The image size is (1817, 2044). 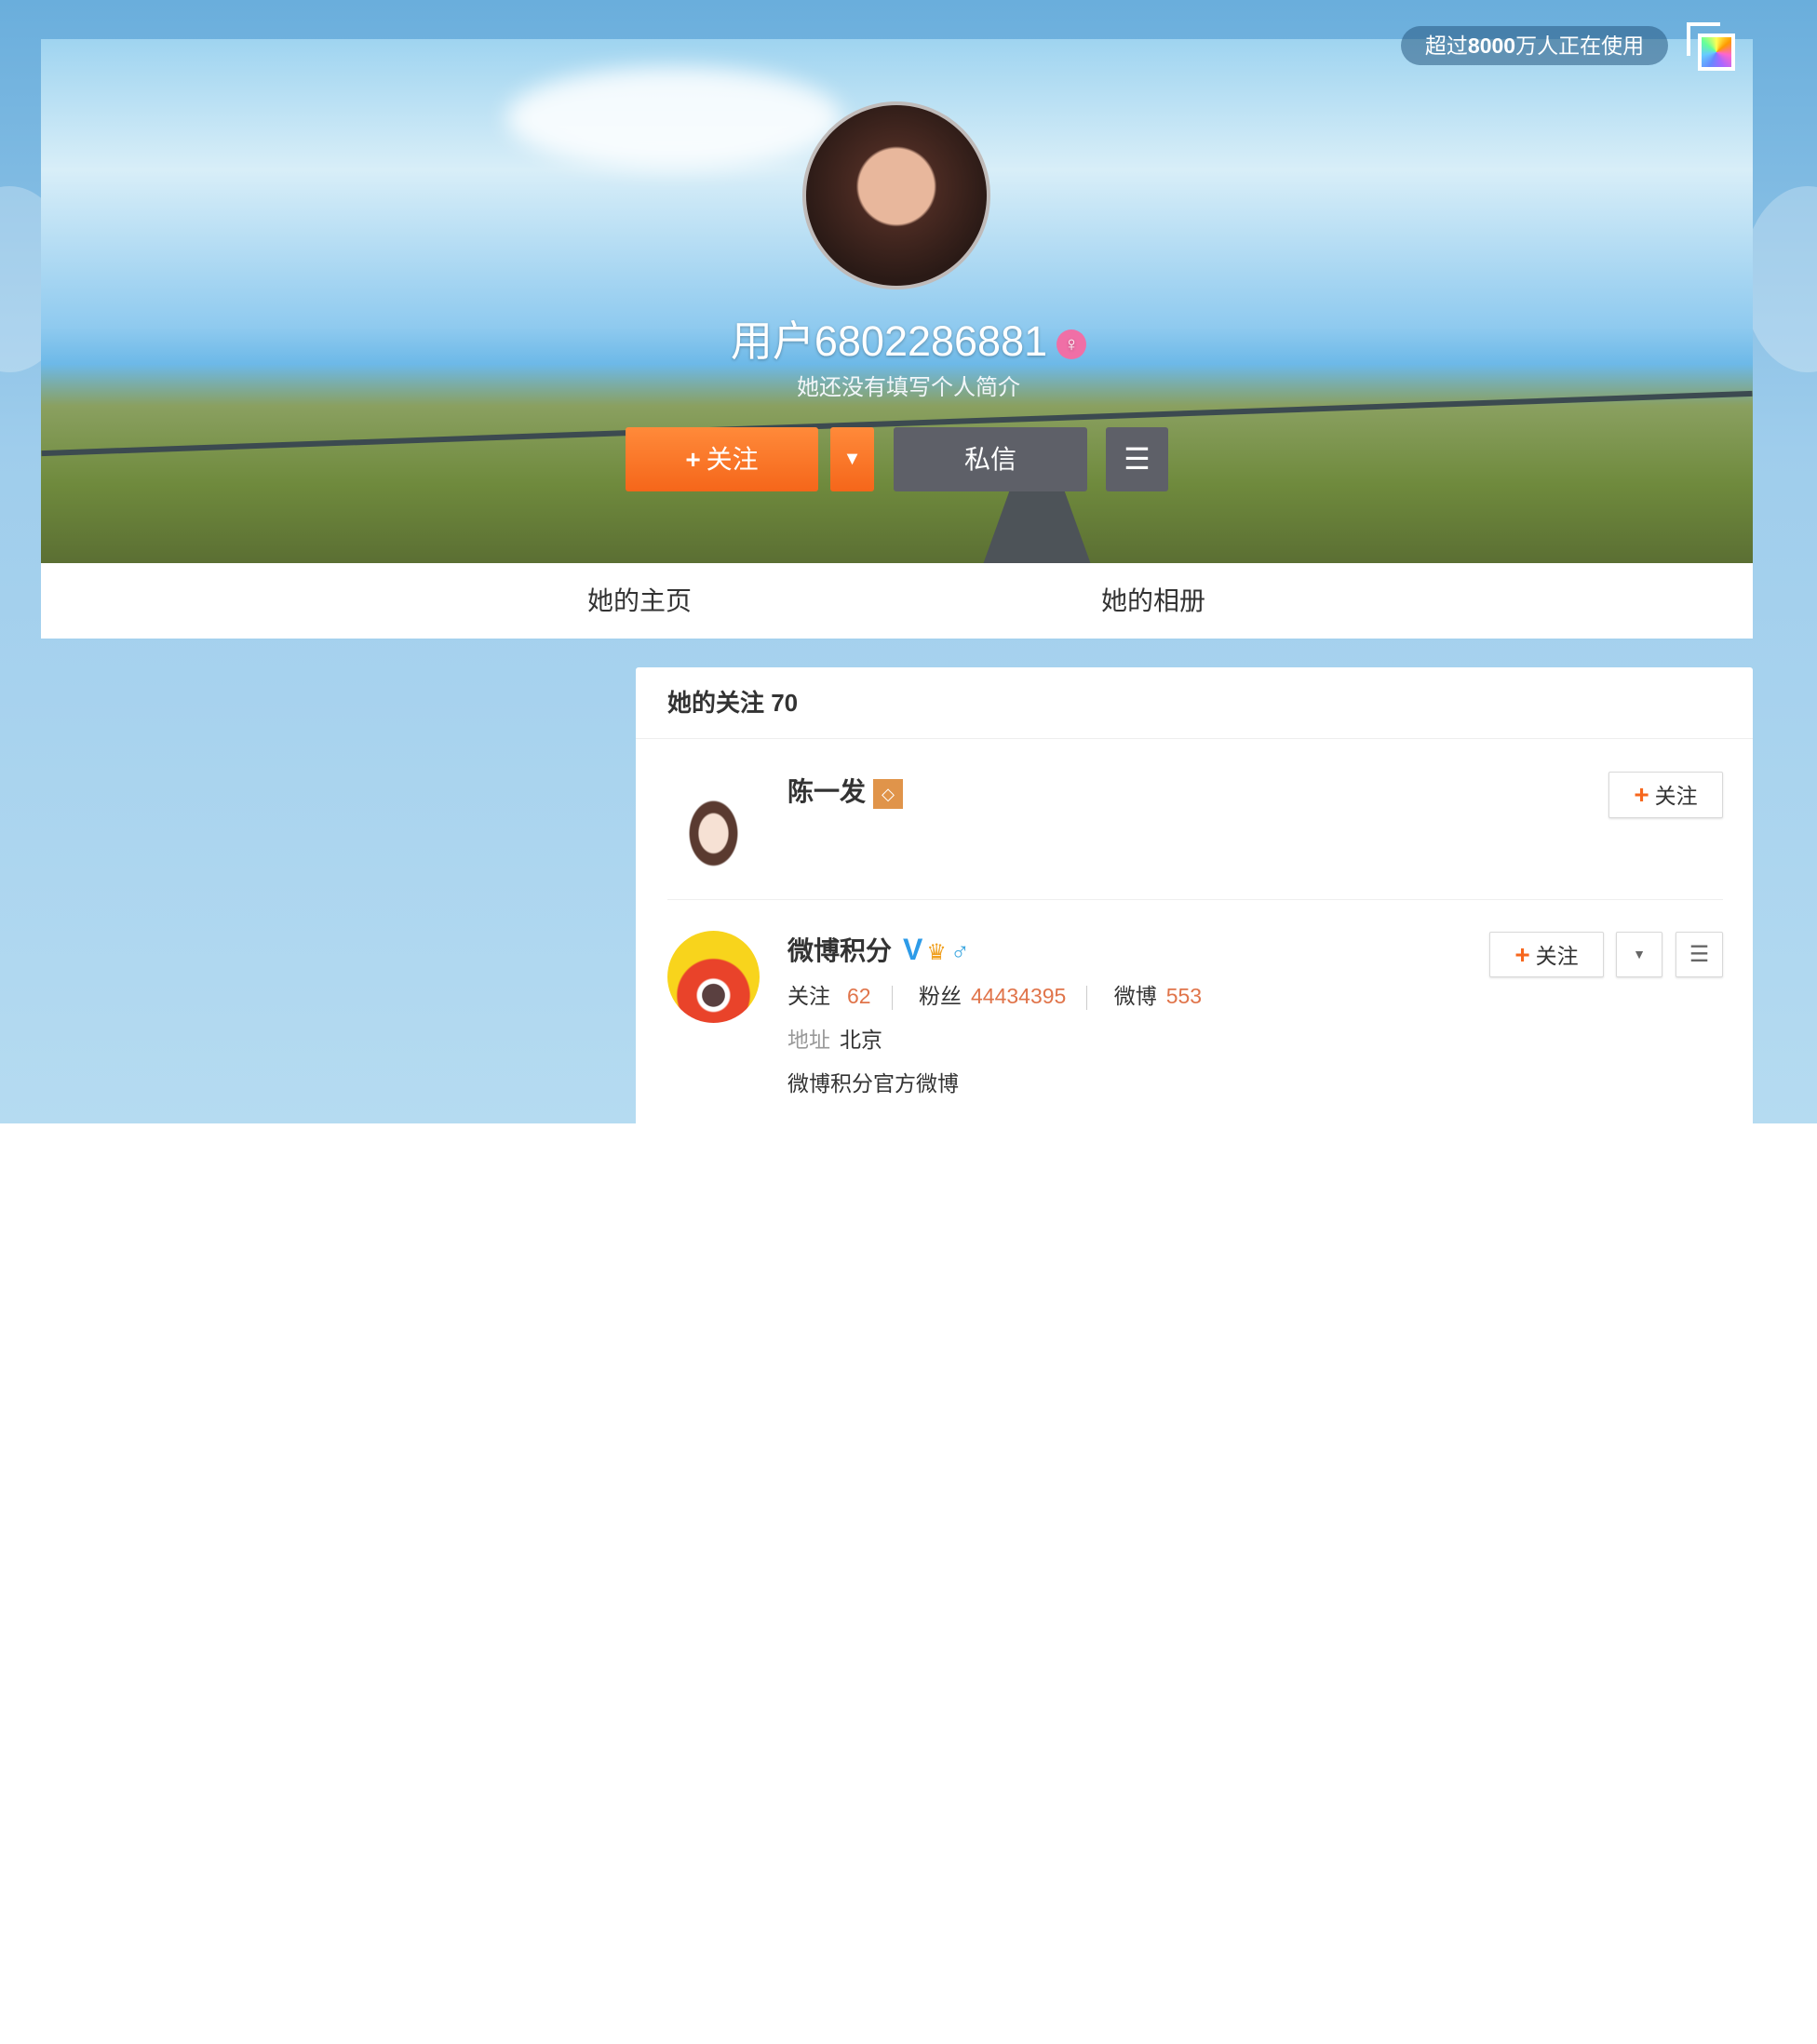 I want to click on skin-theme-icon, so click(x=1711, y=47).